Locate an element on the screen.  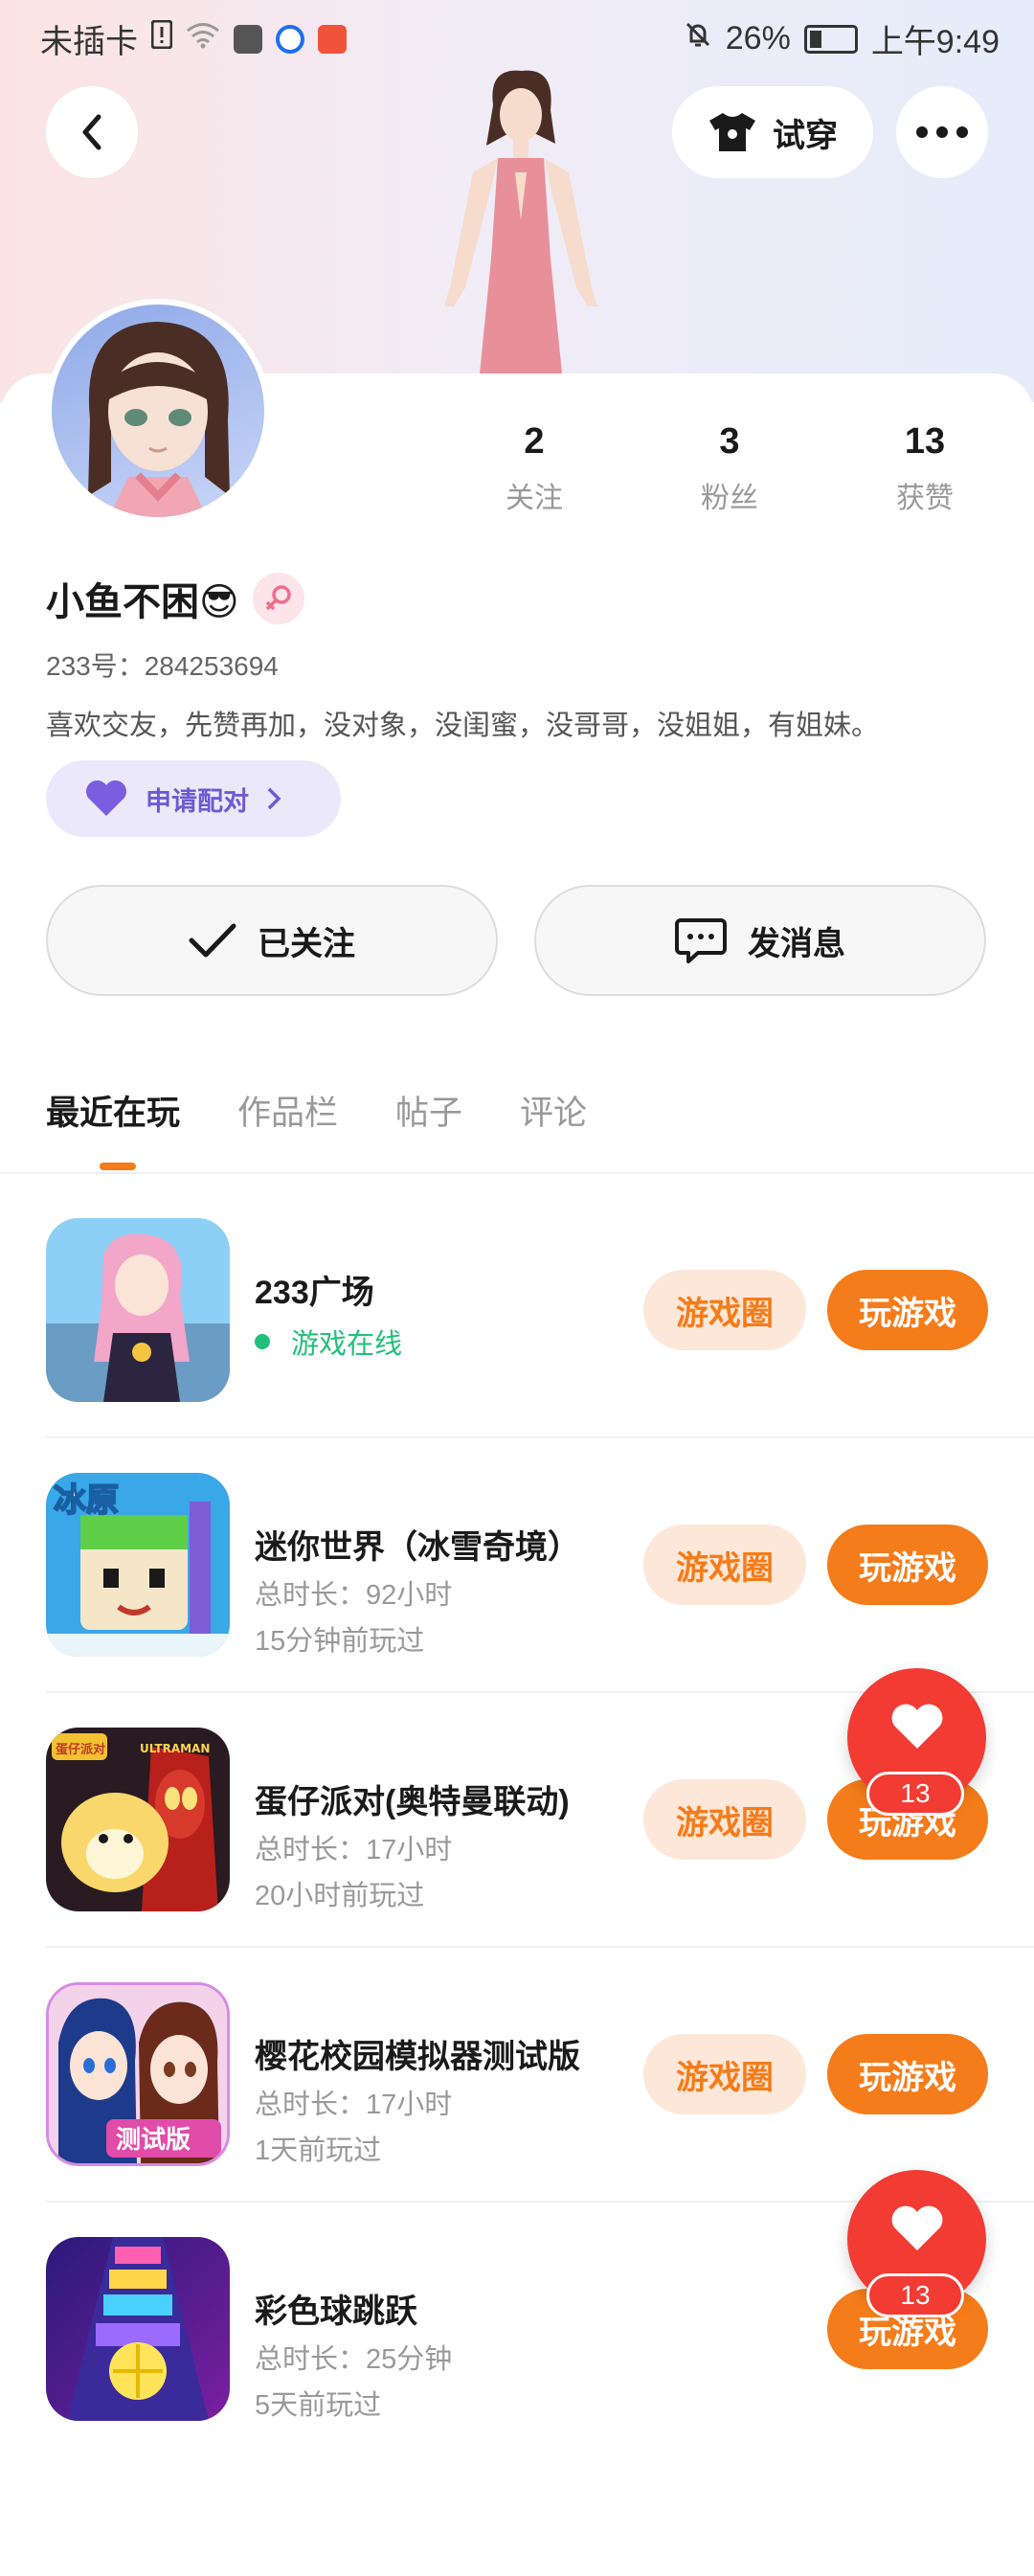
likes-count: 13 is located at coordinates (925, 441).